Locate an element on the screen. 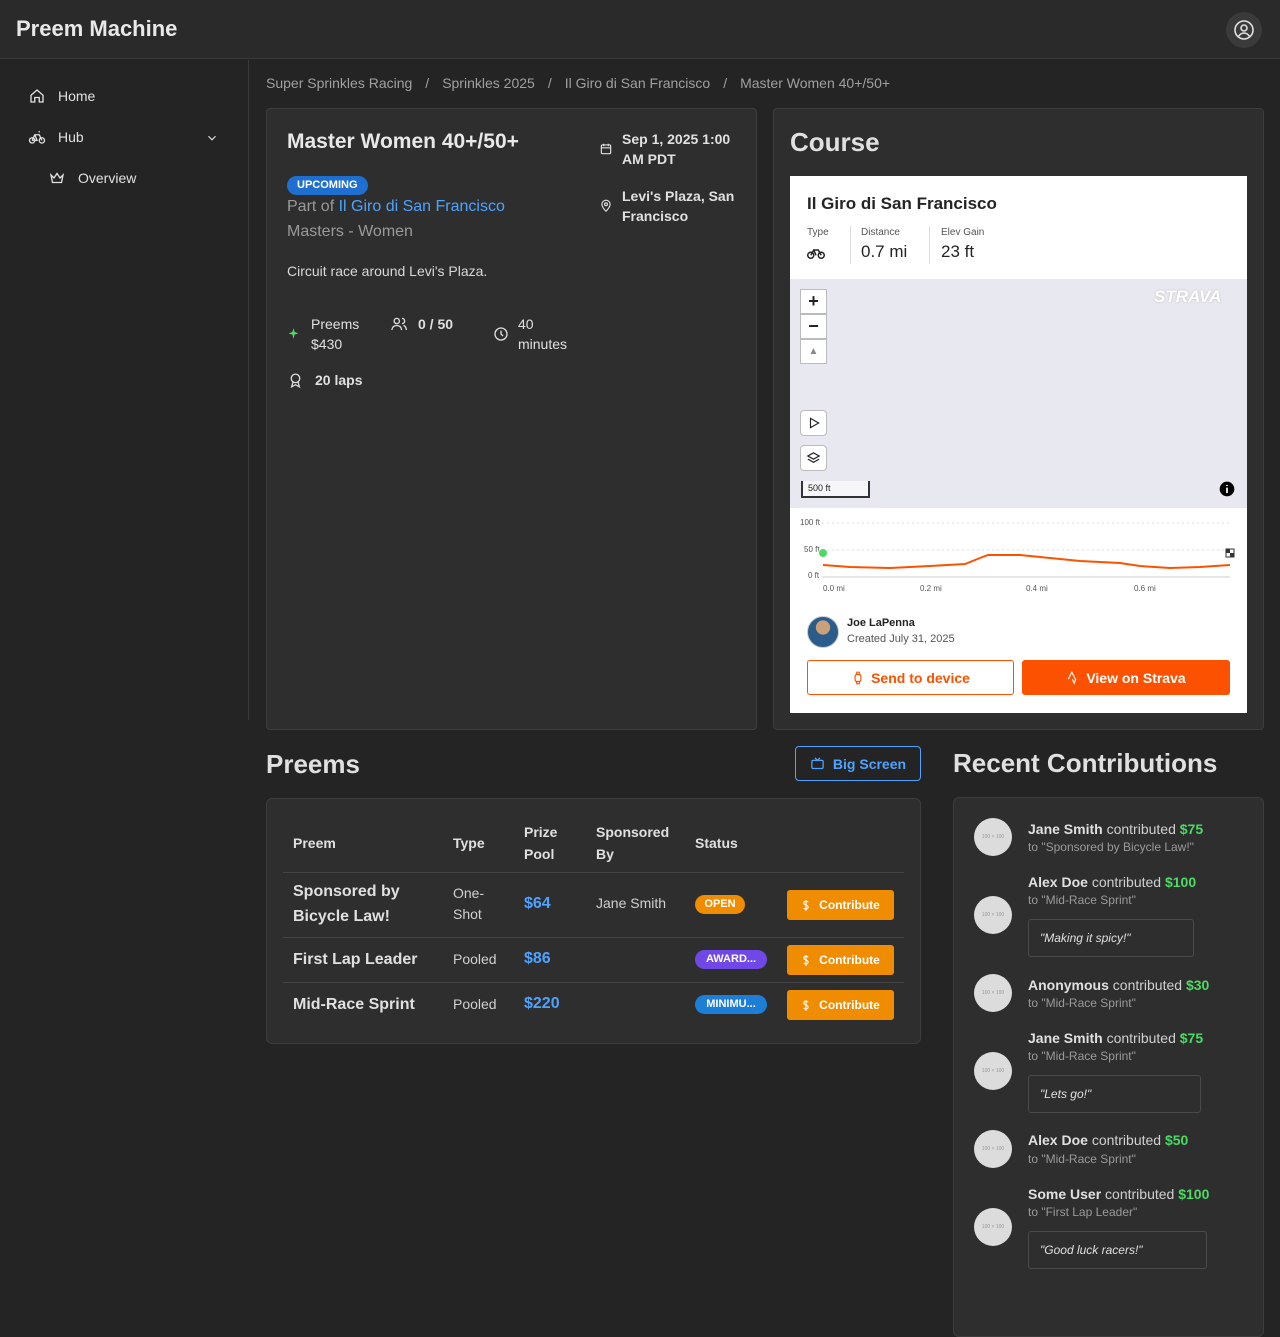  participant-count: 0 / 50 is located at coordinates (436, 324).